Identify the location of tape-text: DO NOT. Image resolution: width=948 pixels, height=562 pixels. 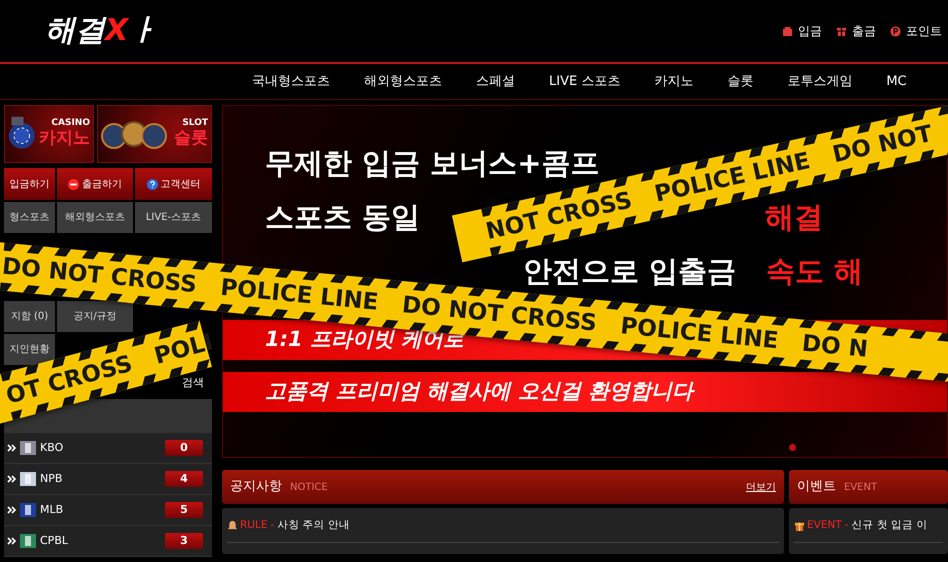
(882, 144).